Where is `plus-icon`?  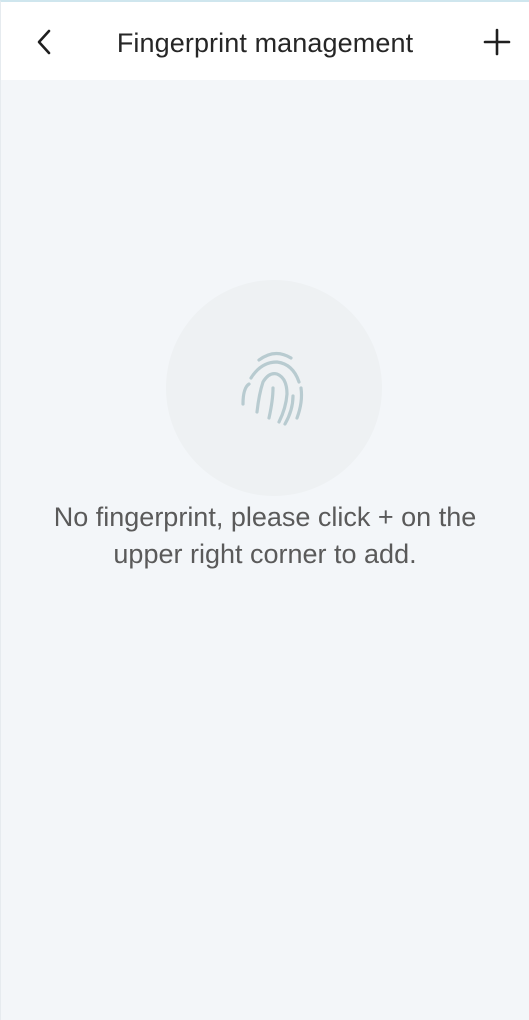 plus-icon is located at coordinates (497, 42).